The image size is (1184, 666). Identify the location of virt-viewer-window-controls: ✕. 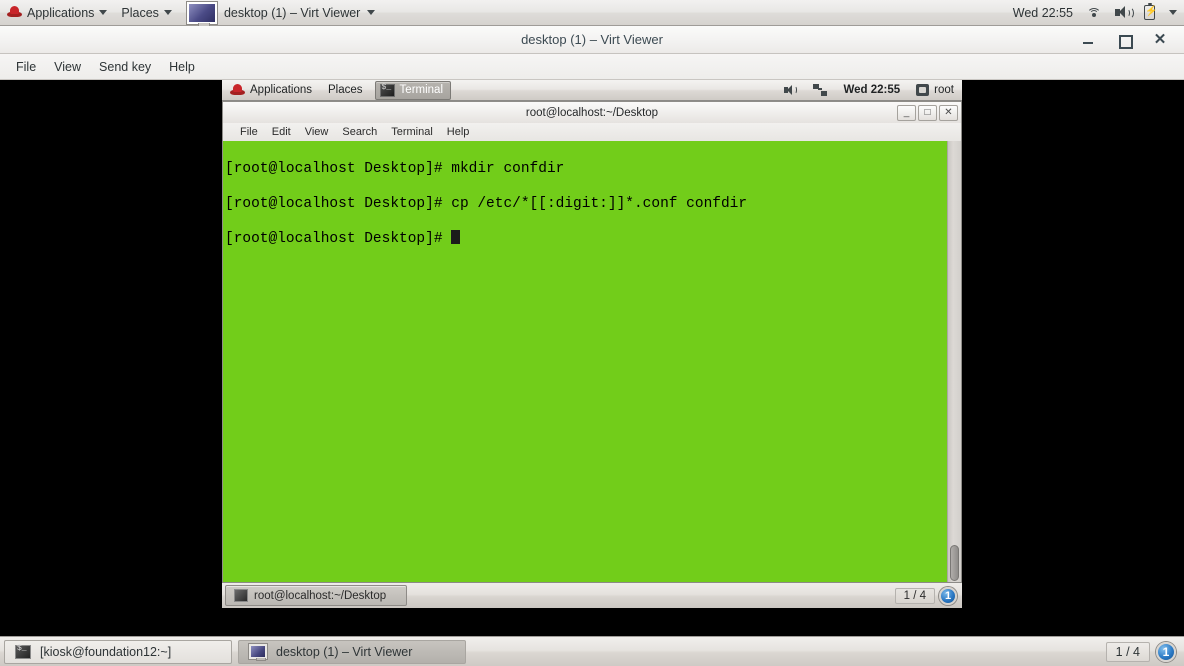
(1132, 40).